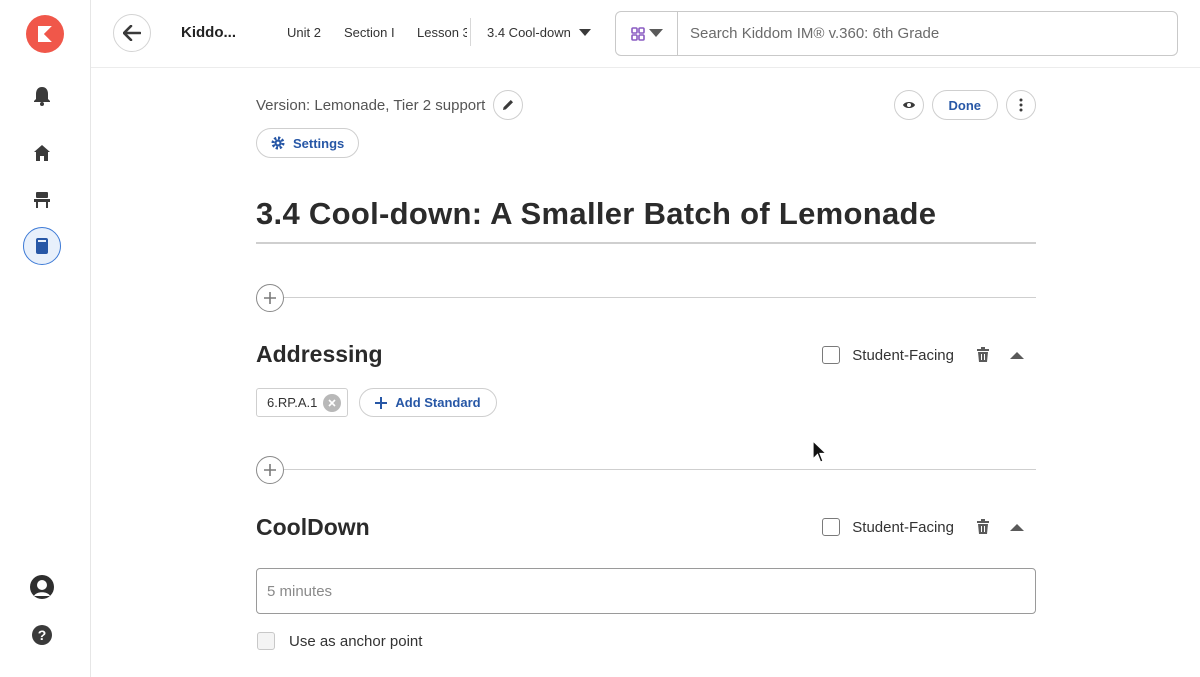 The image size is (1200, 677). I want to click on remove-standard-button, so click(332, 402).